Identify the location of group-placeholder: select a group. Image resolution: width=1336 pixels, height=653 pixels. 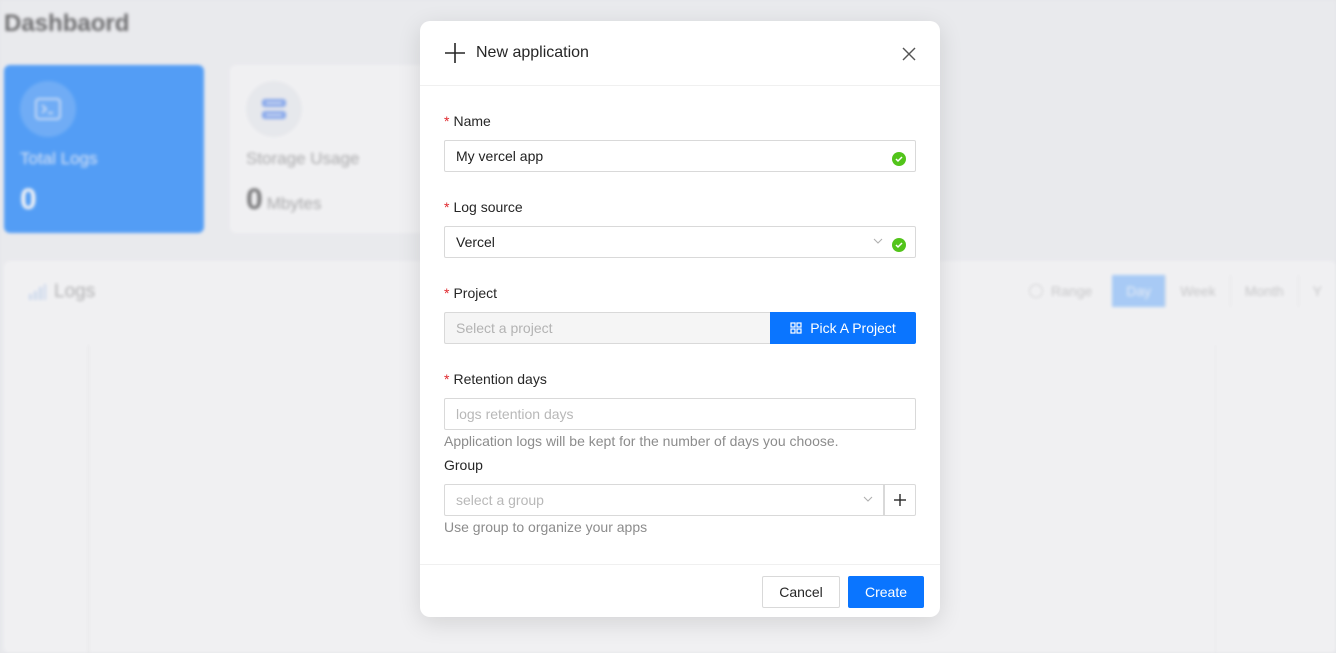
(500, 500).